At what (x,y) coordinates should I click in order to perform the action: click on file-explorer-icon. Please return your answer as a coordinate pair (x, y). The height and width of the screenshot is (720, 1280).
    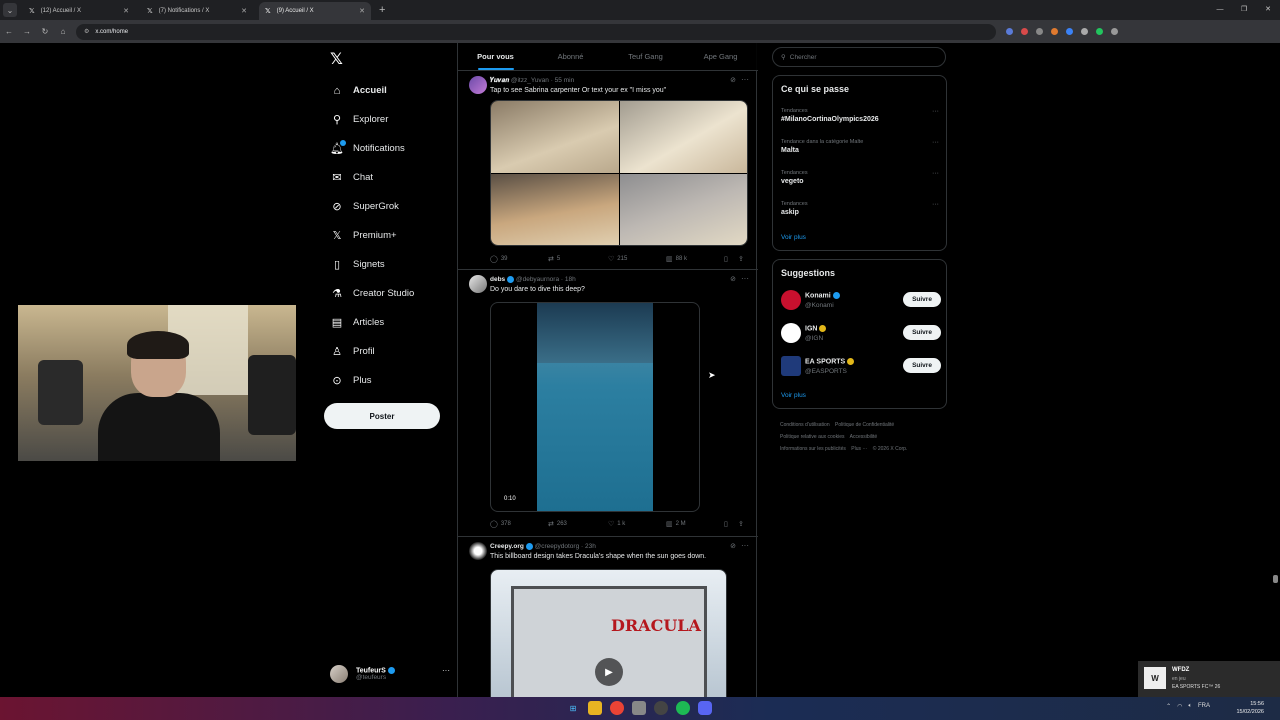
    Looking at the image, I should click on (595, 708).